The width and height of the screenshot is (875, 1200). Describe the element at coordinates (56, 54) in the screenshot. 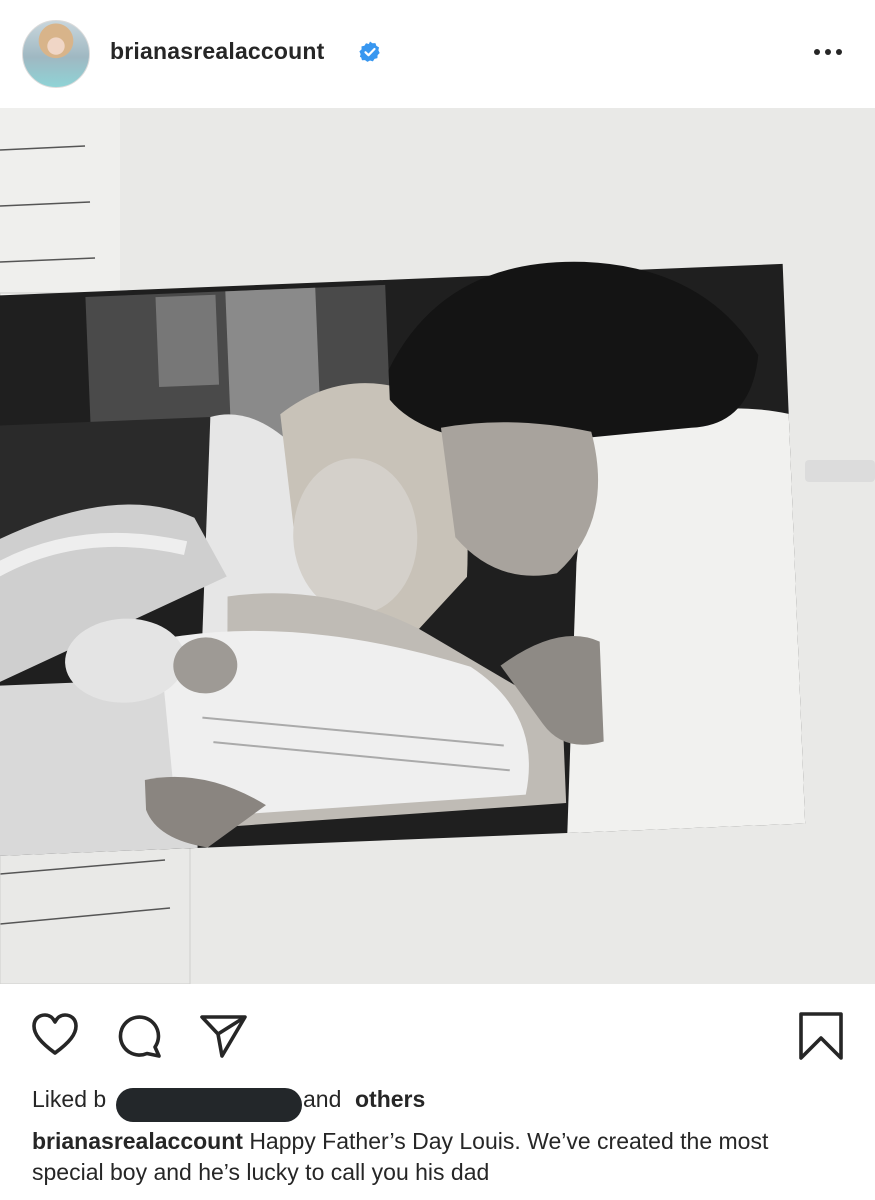

I see `profile-avatar` at that location.